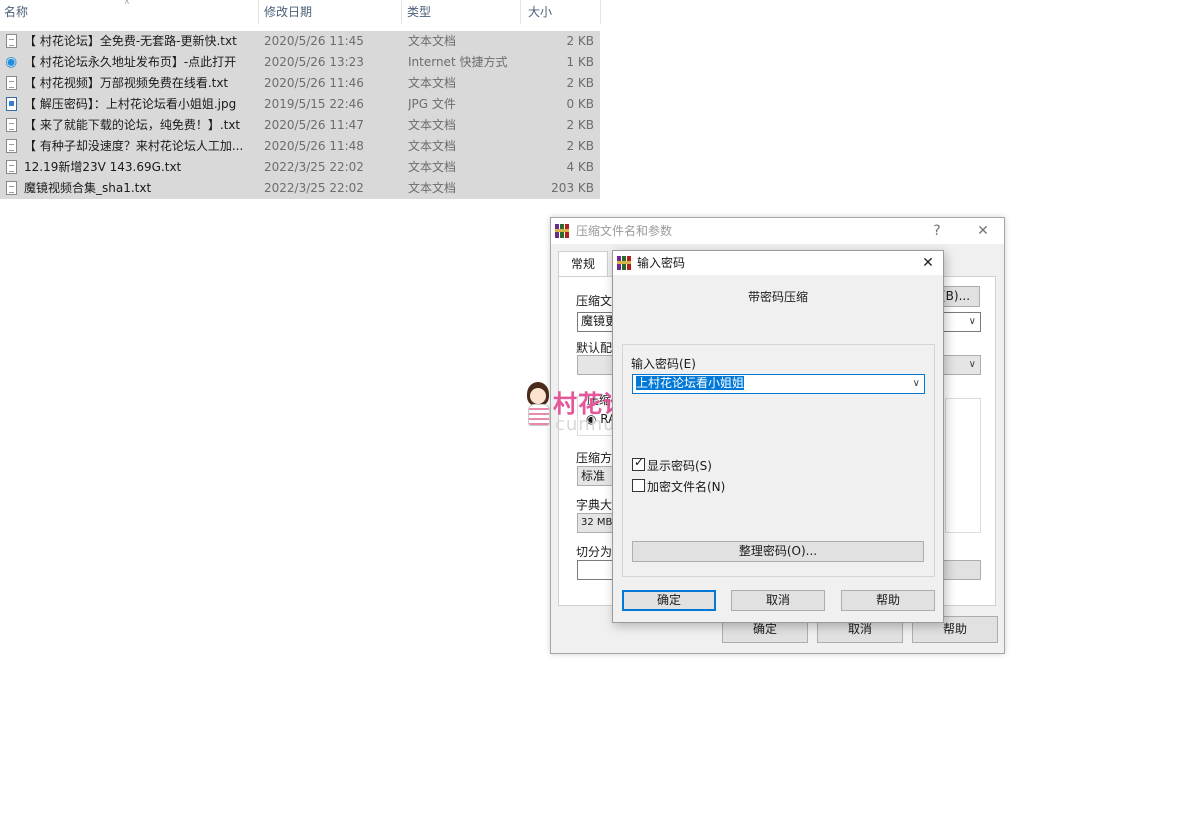  What do you see at coordinates (130, 62) in the screenshot?
I see `file-name: 【 村花论坛永久地址发布页】-点此打开` at bounding box center [130, 62].